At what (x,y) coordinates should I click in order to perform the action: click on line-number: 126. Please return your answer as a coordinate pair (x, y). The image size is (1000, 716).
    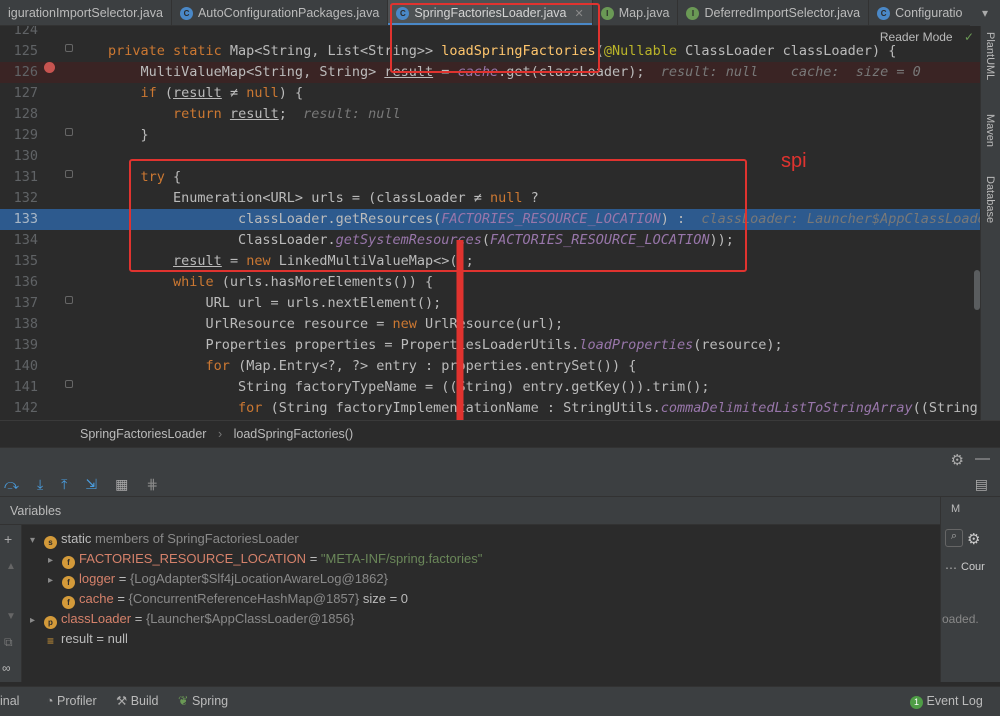
    Looking at the image, I should click on (19, 72).